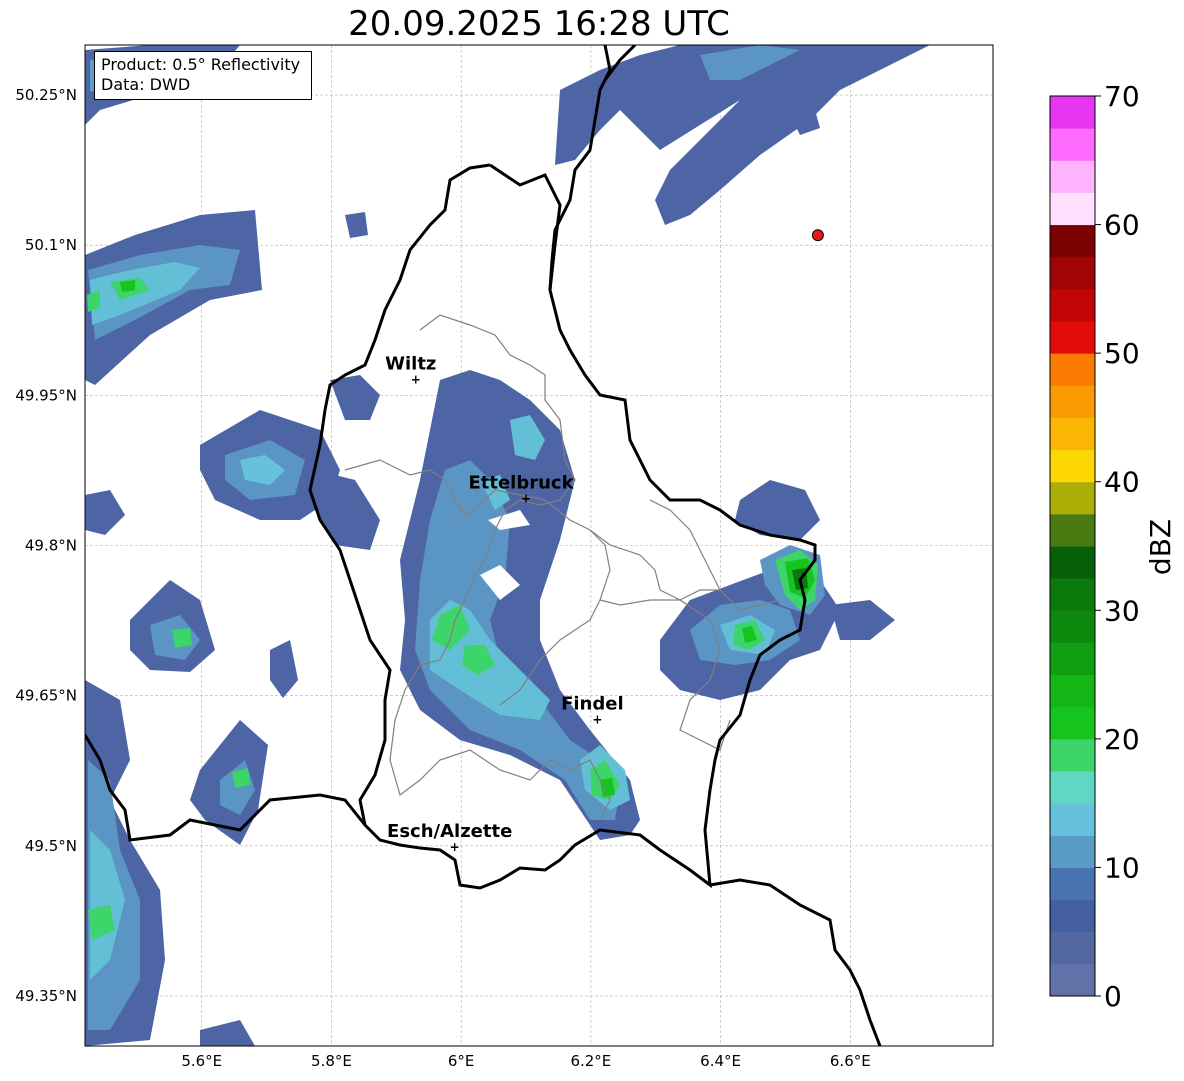 This screenshot has width=1184, height=1081. I want to click on colorbar-tick-label: 70, so click(1122, 96).